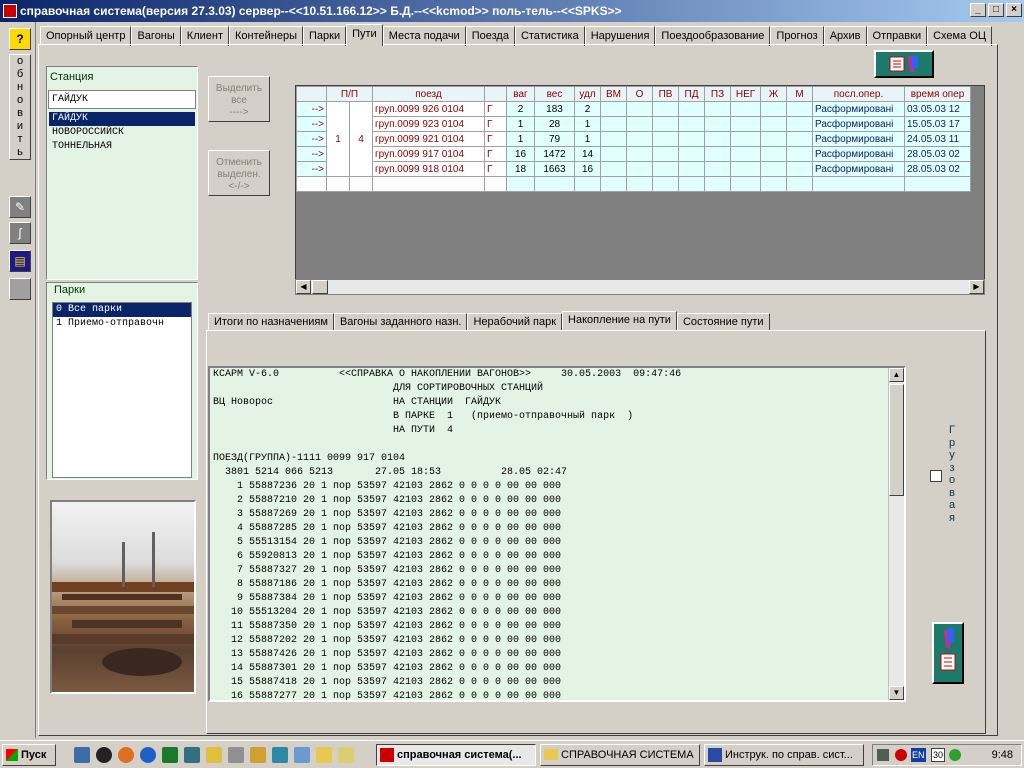 Image resolution: width=1024 pixels, height=768 pixels. What do you see at coordinates (239, 173) in the screenshot?
I see `deselect-button: Отменить выделен. <-/->` at bounding box center [239, 173].